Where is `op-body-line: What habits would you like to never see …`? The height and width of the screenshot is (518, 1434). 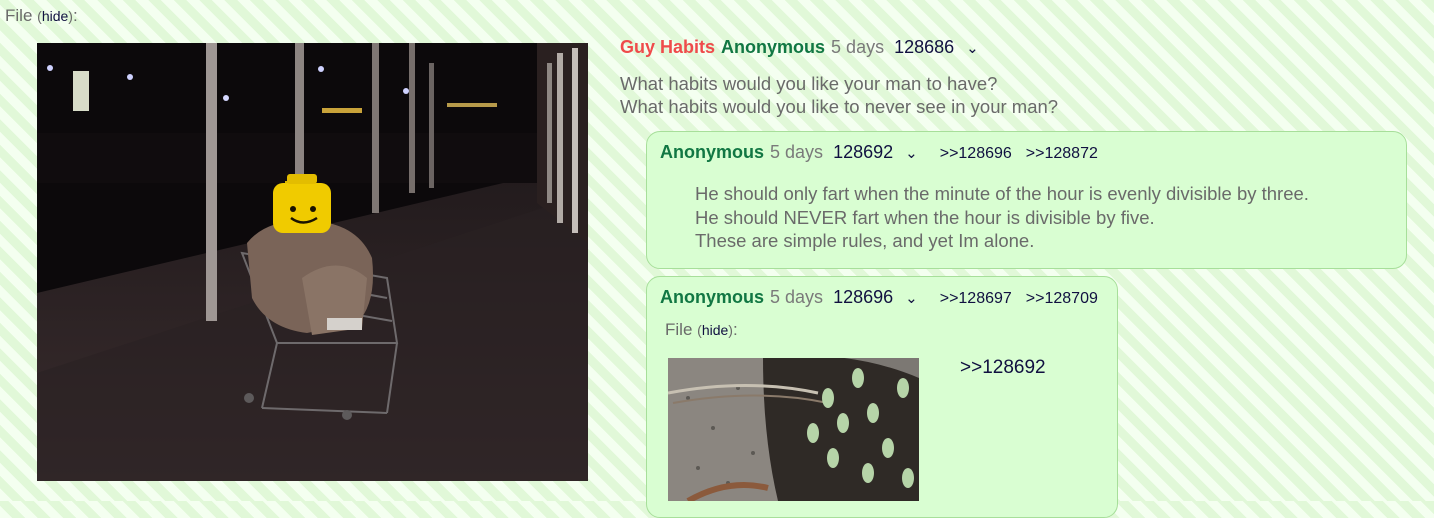 op-body-line: What habits would you like to never see … is located at coordinates (839, 106).